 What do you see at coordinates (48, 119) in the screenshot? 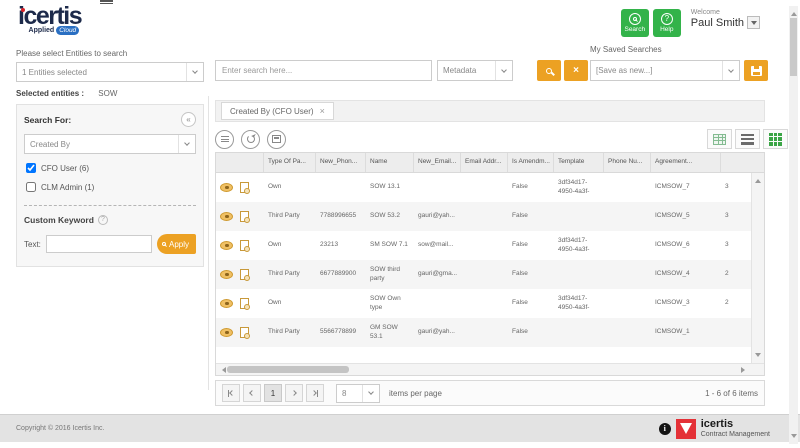
I see `search-for-title: Search For:` at bounding box center [48, 119].